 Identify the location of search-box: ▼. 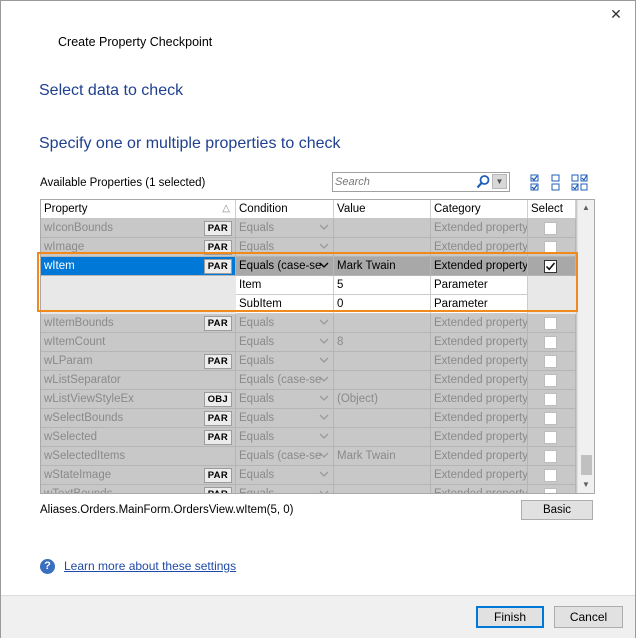
(421, 182).